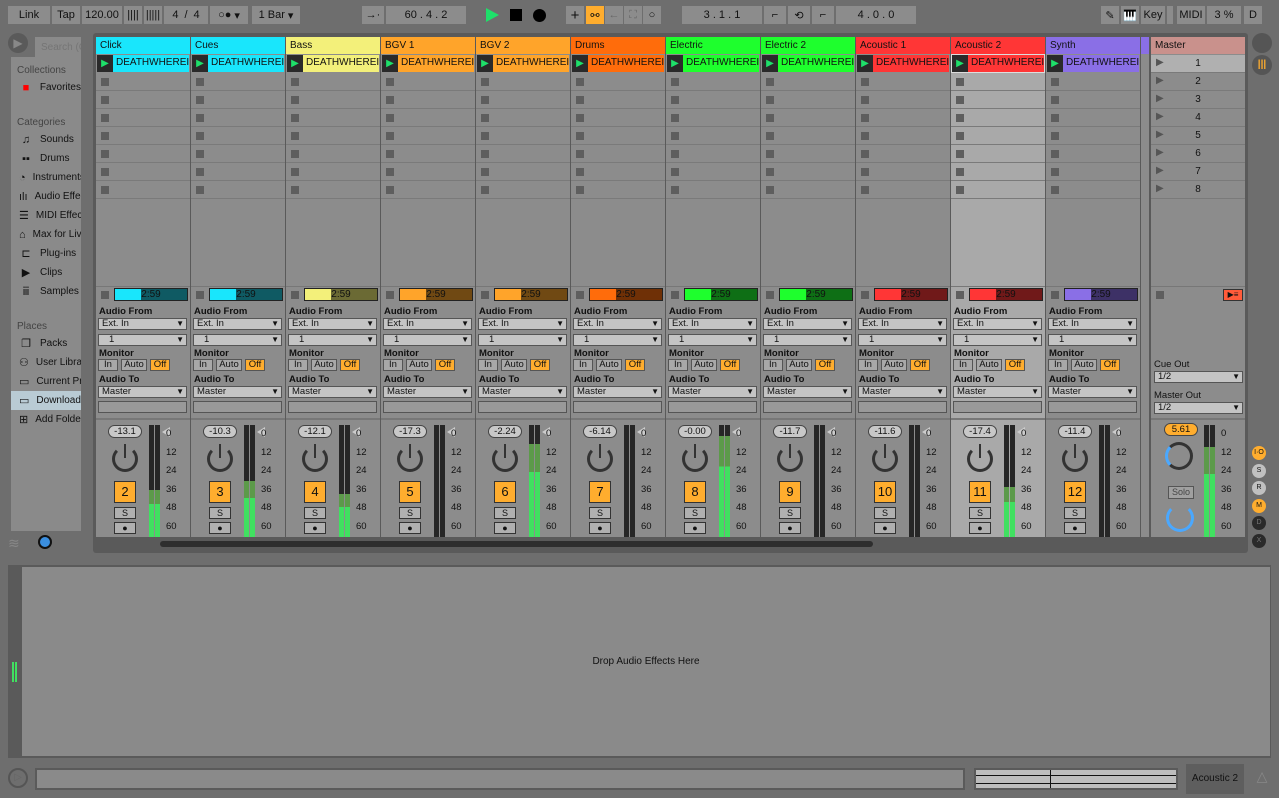 This screenshot has height=798, width=1279. Describe the element at coordinates (539, 15) in the screenshot. I see `record-icon` at that location.